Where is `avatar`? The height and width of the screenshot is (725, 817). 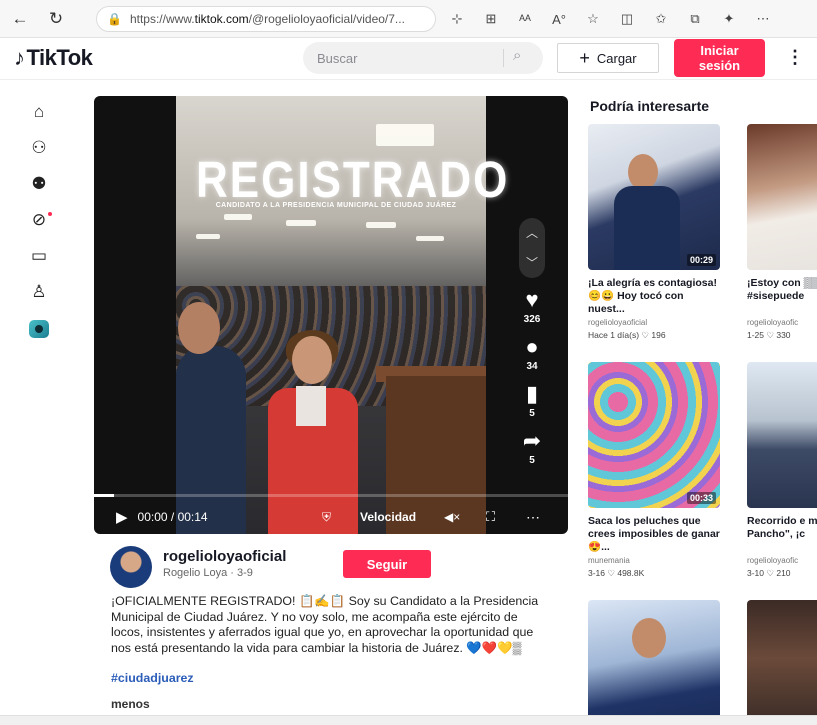 avatar is located at coordinates (131, 567).